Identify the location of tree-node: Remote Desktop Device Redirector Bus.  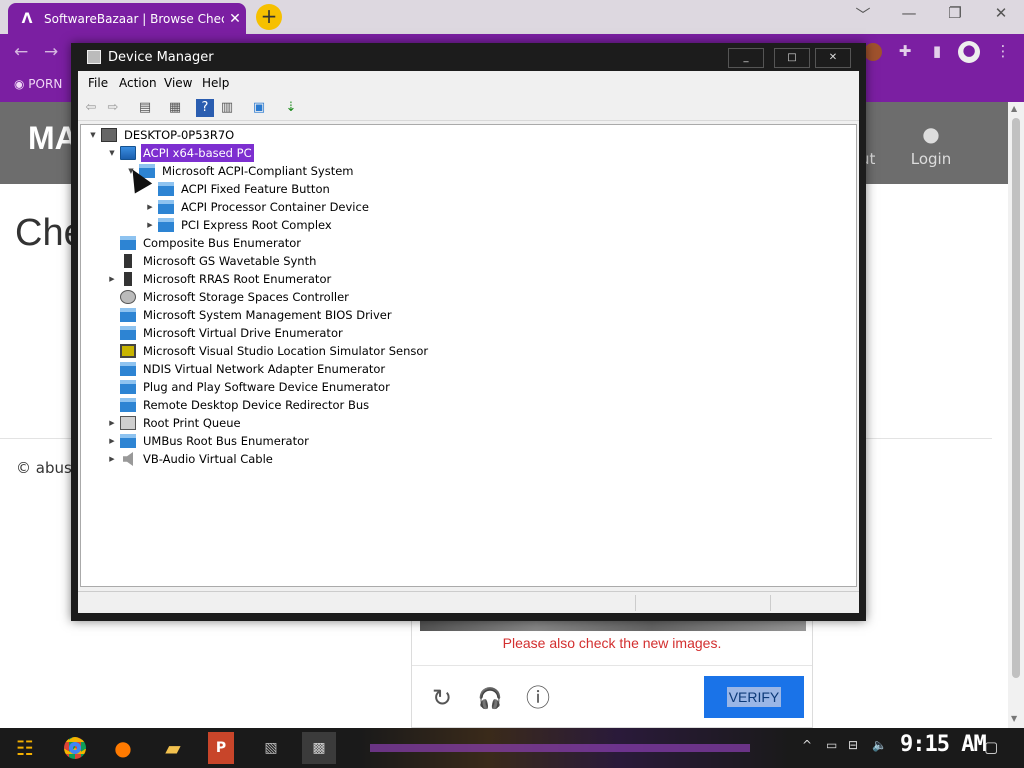
(406, 405).